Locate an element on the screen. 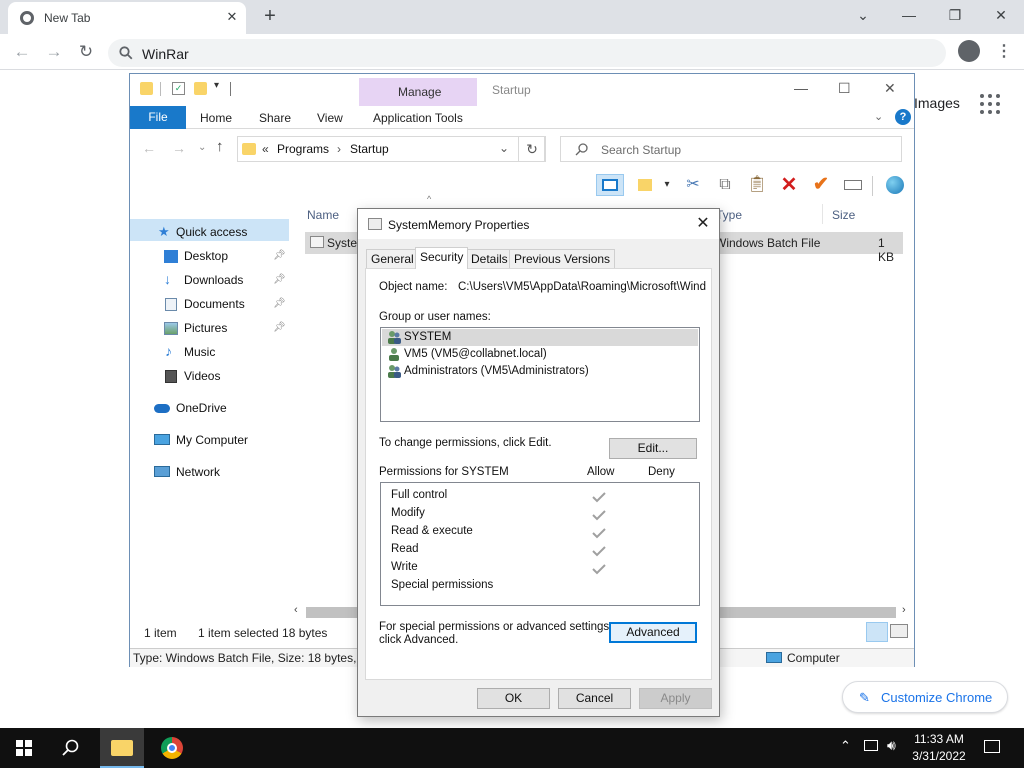 This screenshot has height=768, width=1024. tab-view: View is located at coordinates (330, 118).